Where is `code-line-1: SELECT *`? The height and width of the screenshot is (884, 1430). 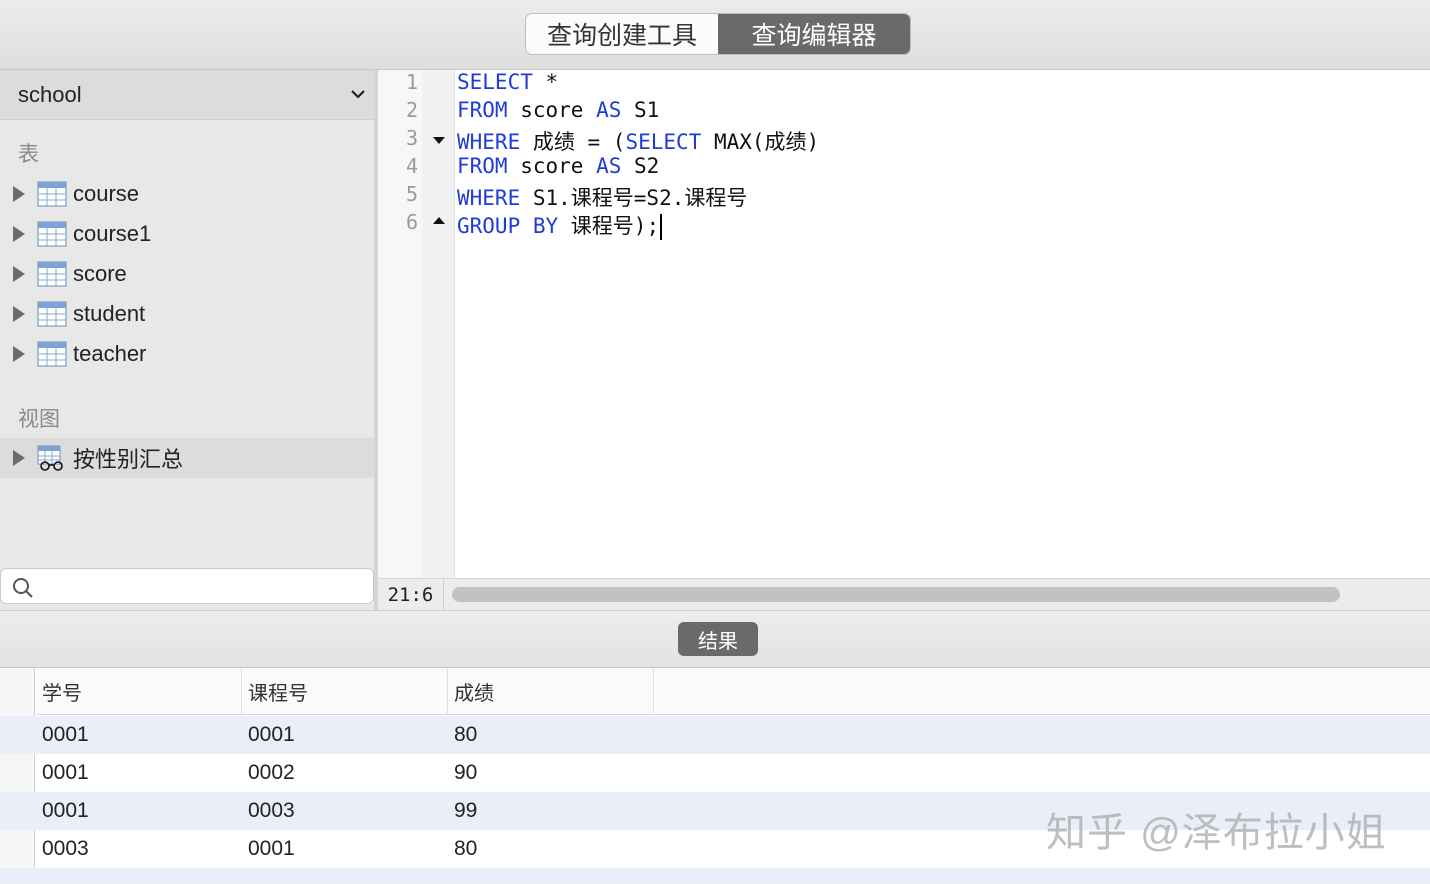 code-line-1: SELECT * is located at coordinates (507, 82).